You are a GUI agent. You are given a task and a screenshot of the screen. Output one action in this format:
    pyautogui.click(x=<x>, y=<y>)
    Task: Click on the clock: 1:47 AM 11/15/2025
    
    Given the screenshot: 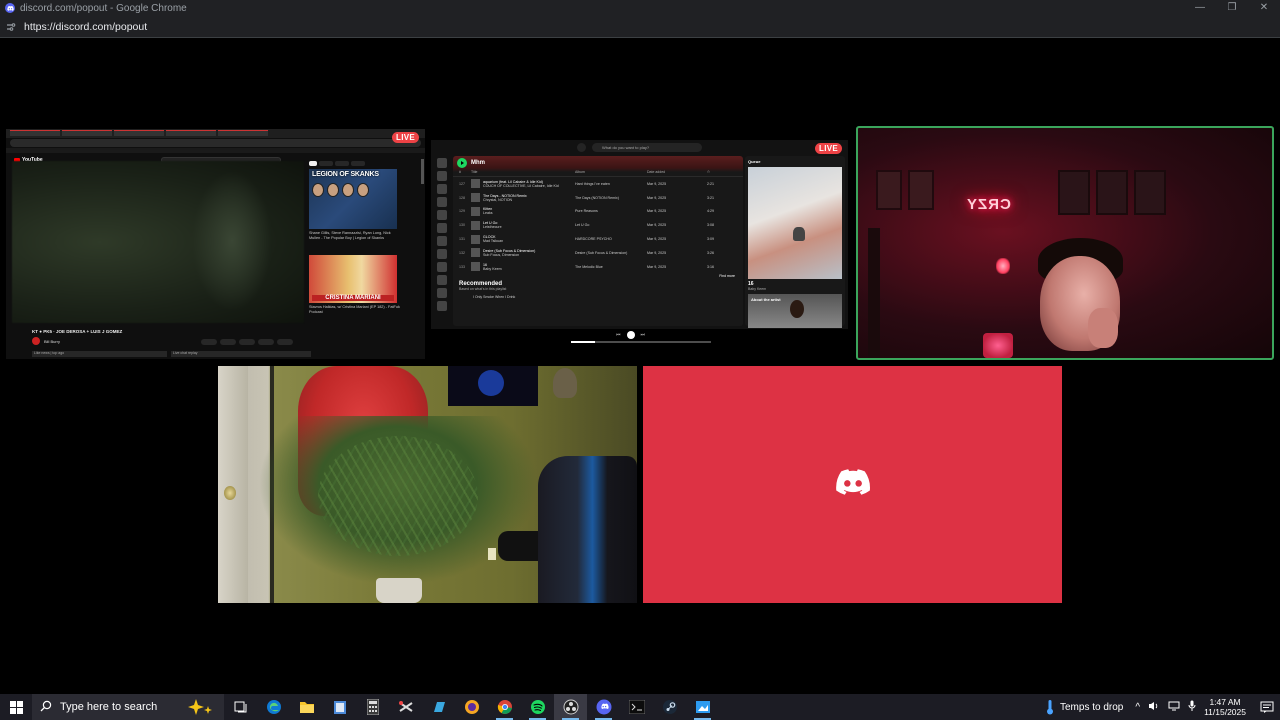 What is the action you would take?
    pyautogui.click(x=1225, y=707)
    